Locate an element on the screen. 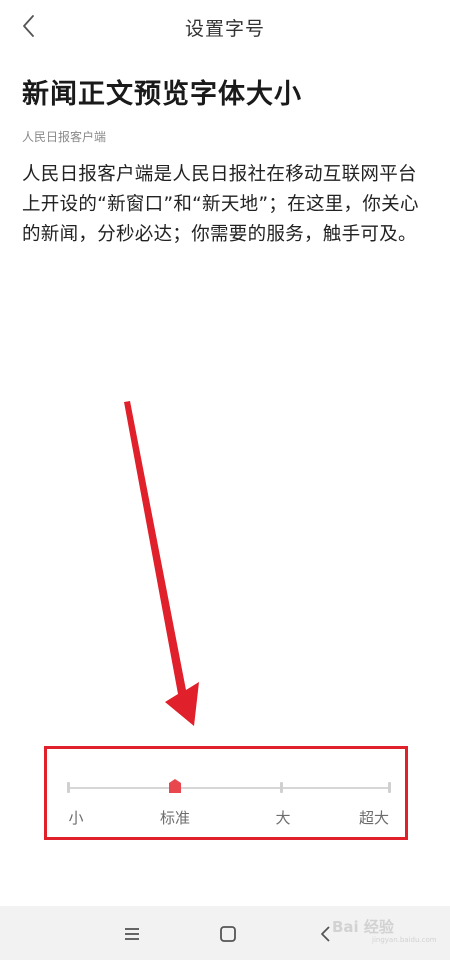  top-bar: 设置字号 is located at coordinates (225, 27).